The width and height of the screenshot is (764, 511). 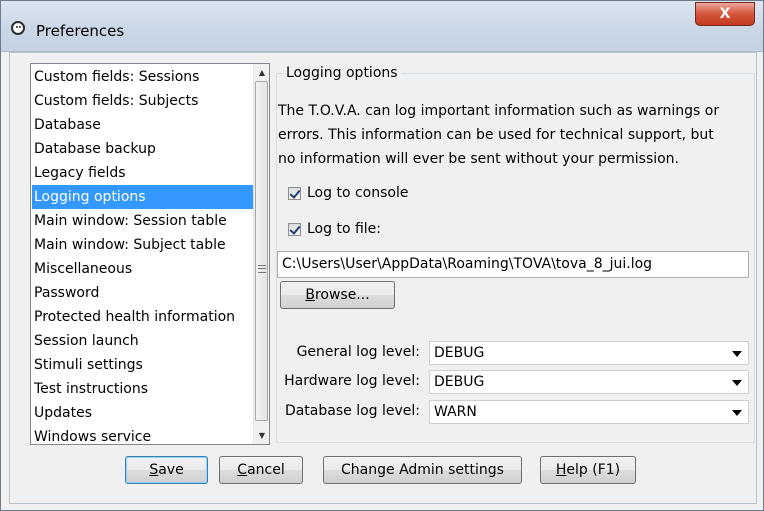 I want to click on scroll-down-icon: ▼, so click(x=261, y=435).